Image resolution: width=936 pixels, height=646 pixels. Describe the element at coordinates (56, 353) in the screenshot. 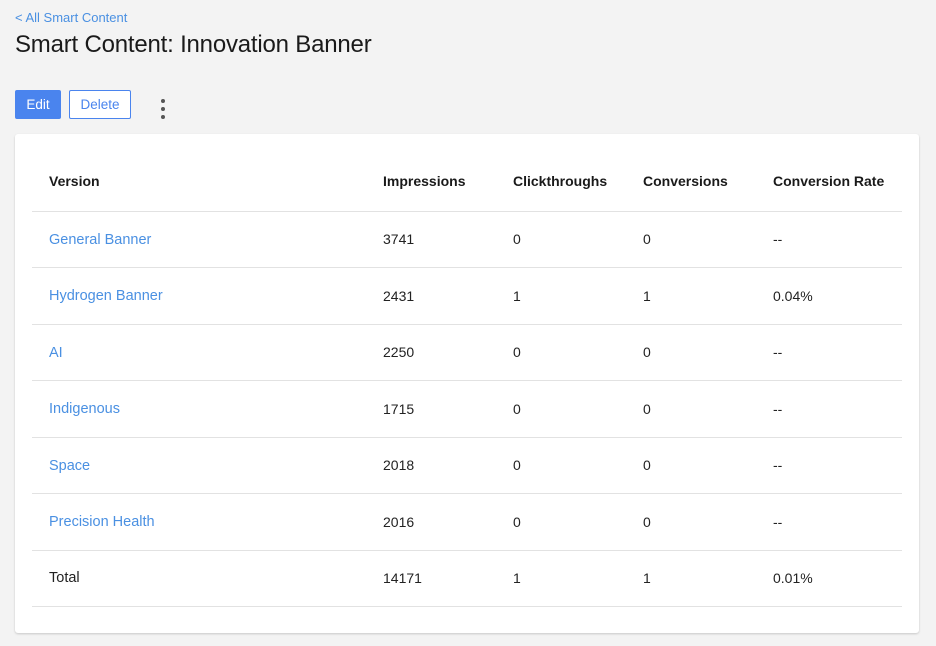

I see `version-link: AI` at that location.